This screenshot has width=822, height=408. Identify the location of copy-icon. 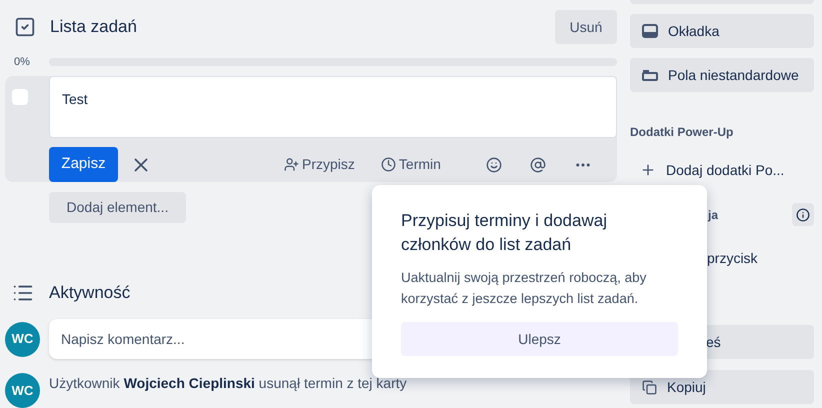
(649, 387).